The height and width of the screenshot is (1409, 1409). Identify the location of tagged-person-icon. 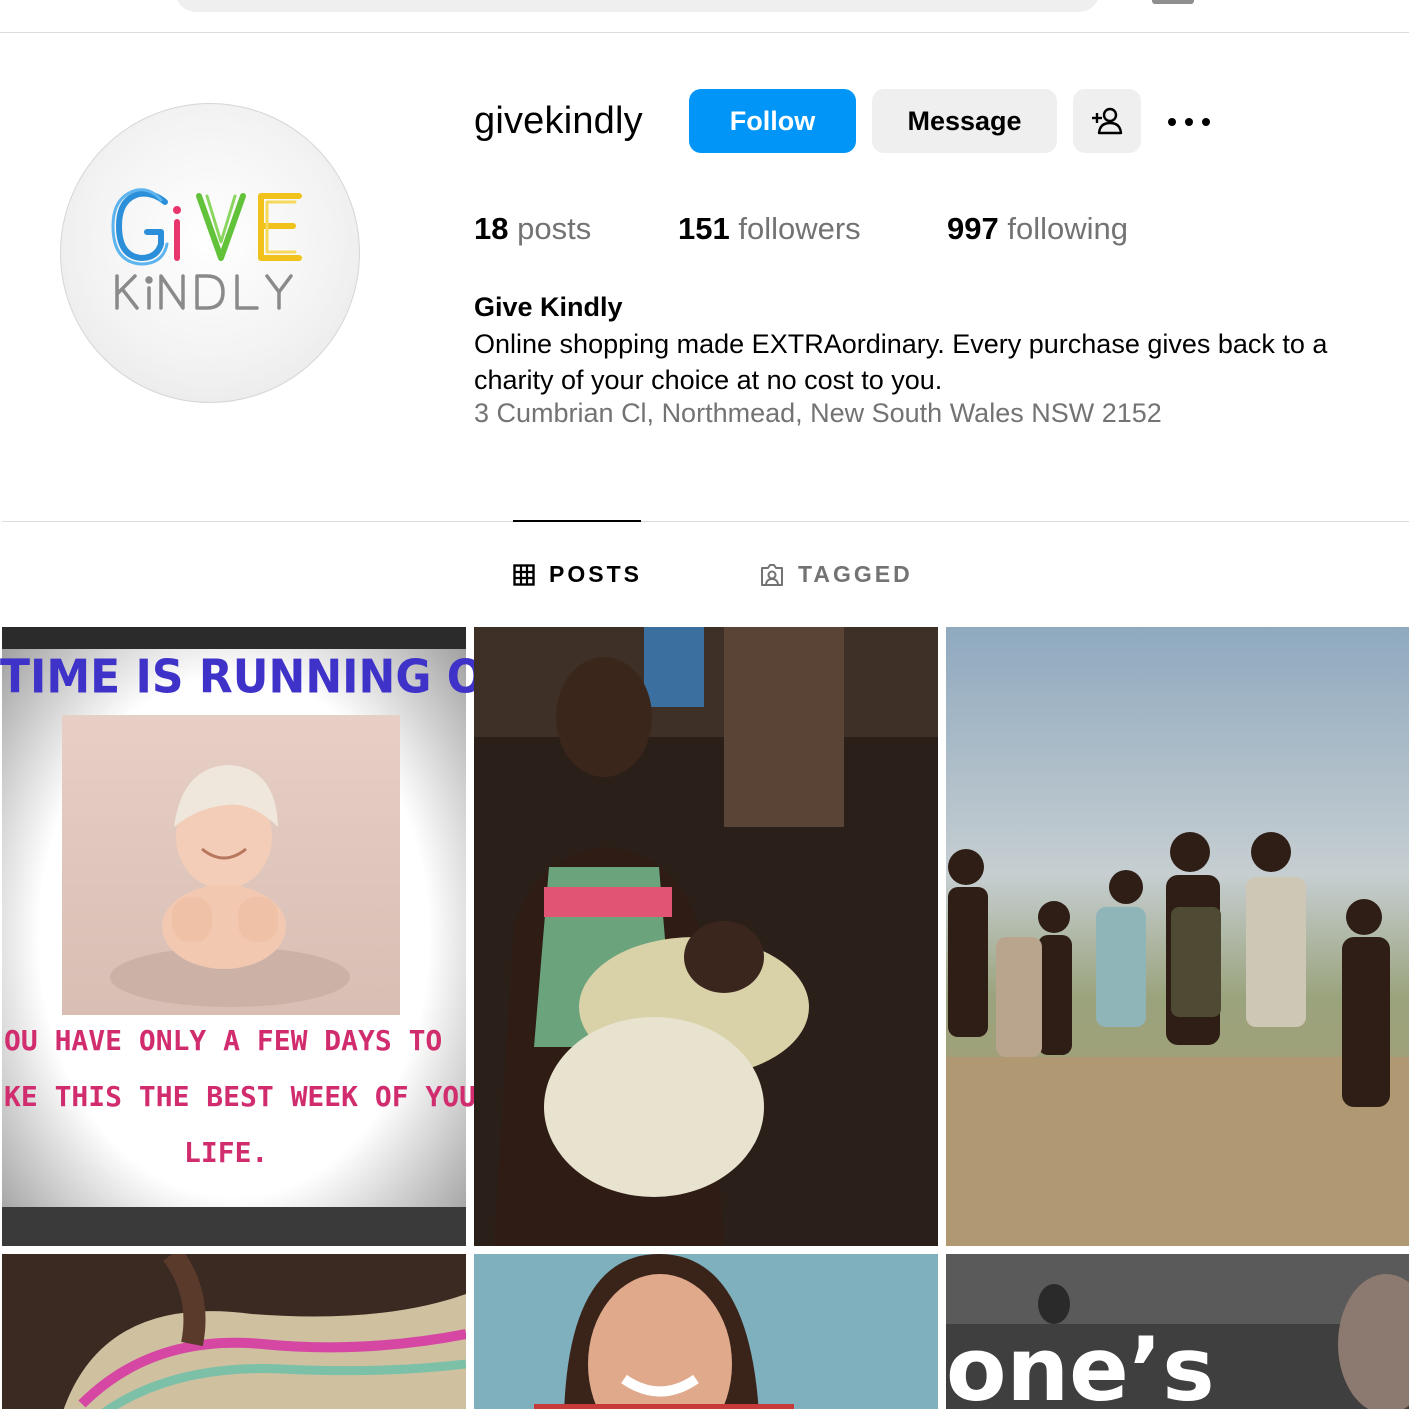
(772, 574).